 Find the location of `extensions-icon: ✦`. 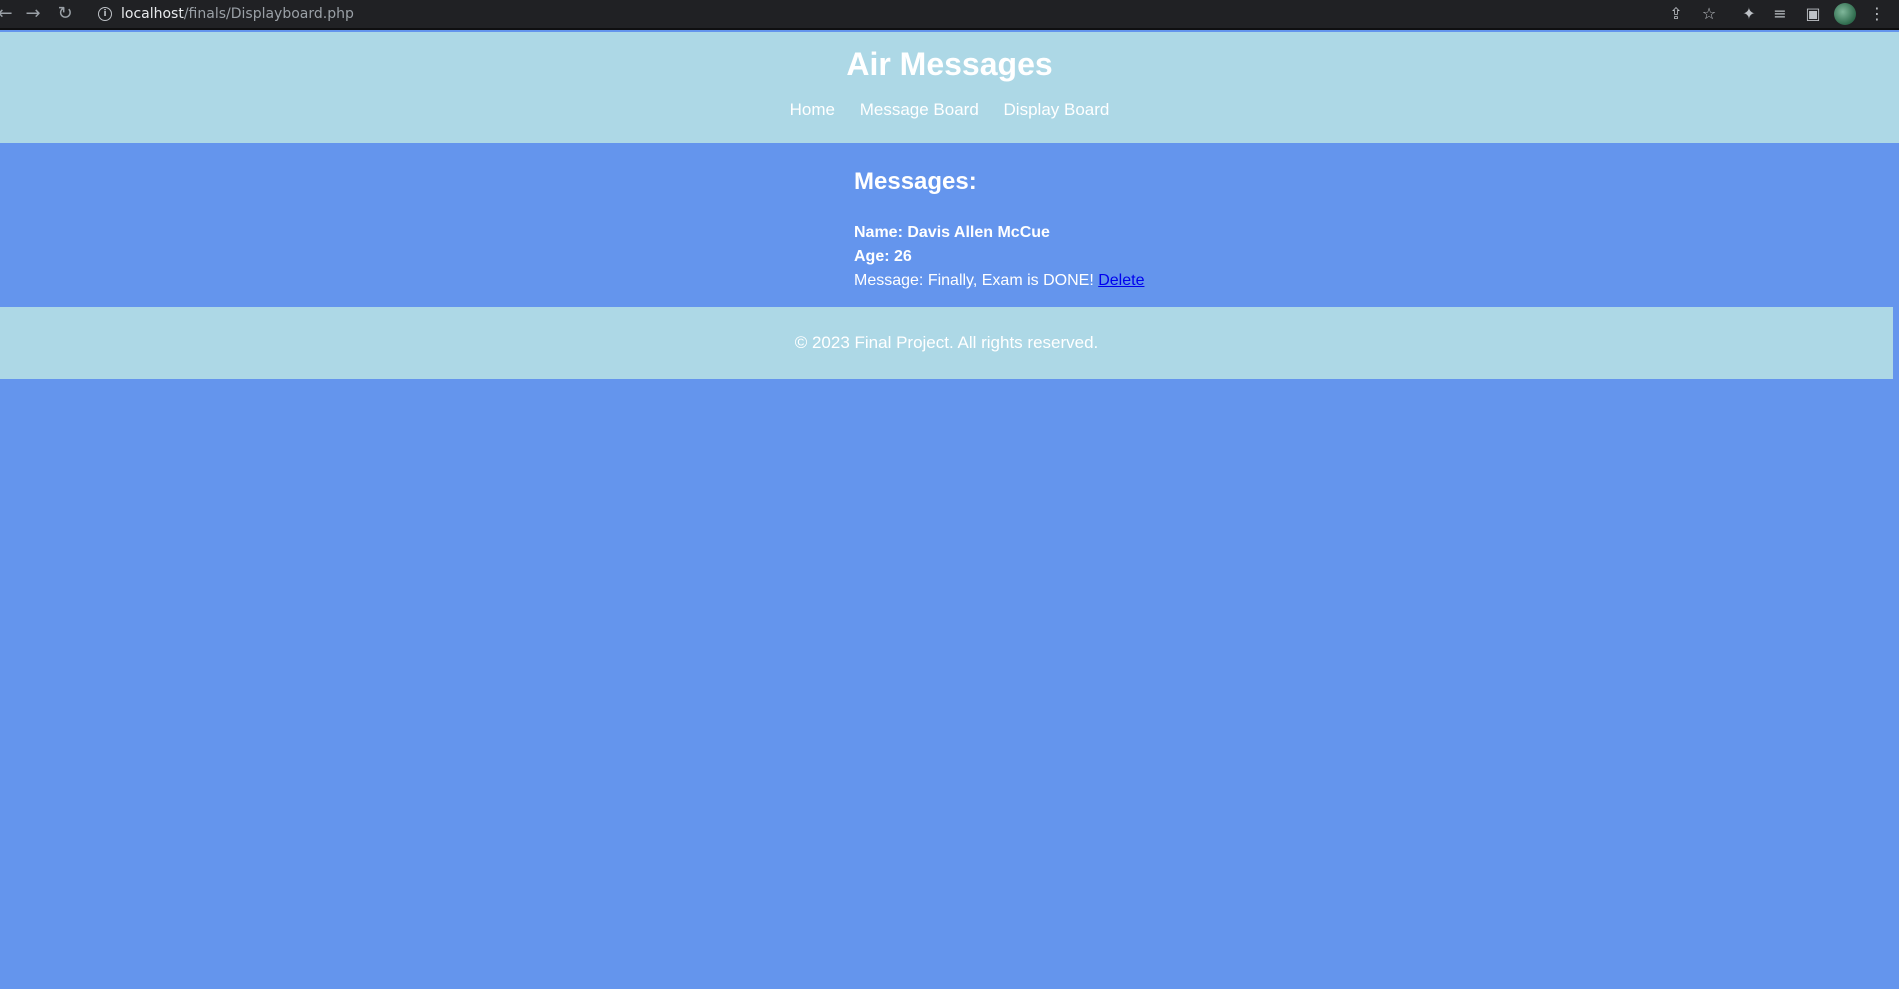

extensions-icon: ✦ is located at coordinates (1749, 14).